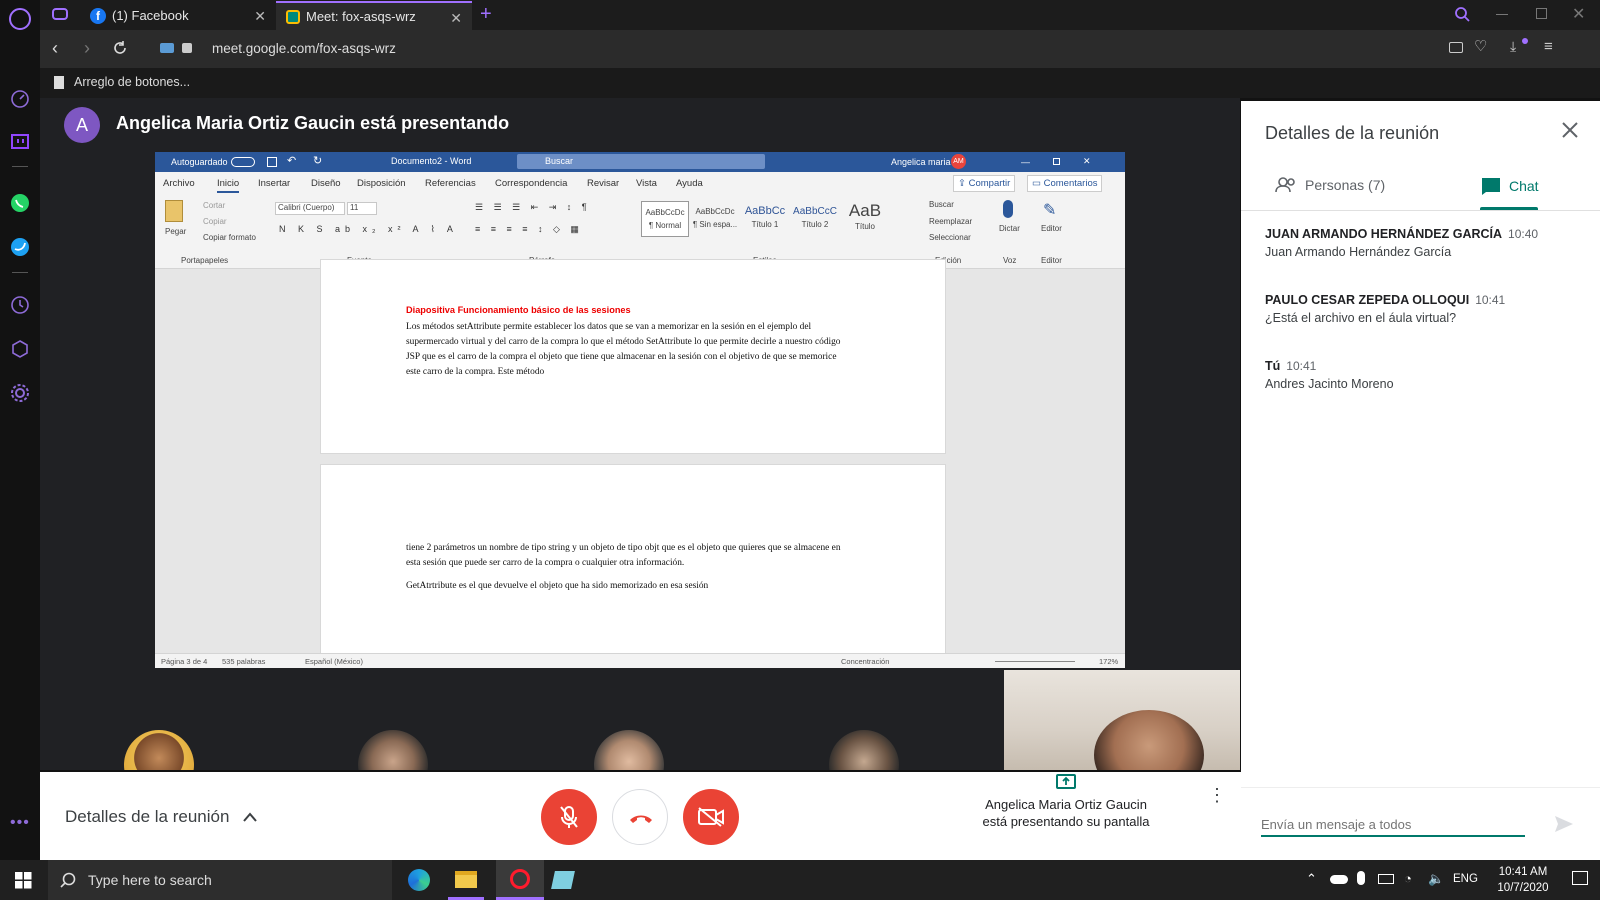  What do you see at coordinates (1329, 375) in the screenshot?
I see `chat-message: Tú 10:41 Andres Jacinto Moreno` at bounding box center [1329, 375].